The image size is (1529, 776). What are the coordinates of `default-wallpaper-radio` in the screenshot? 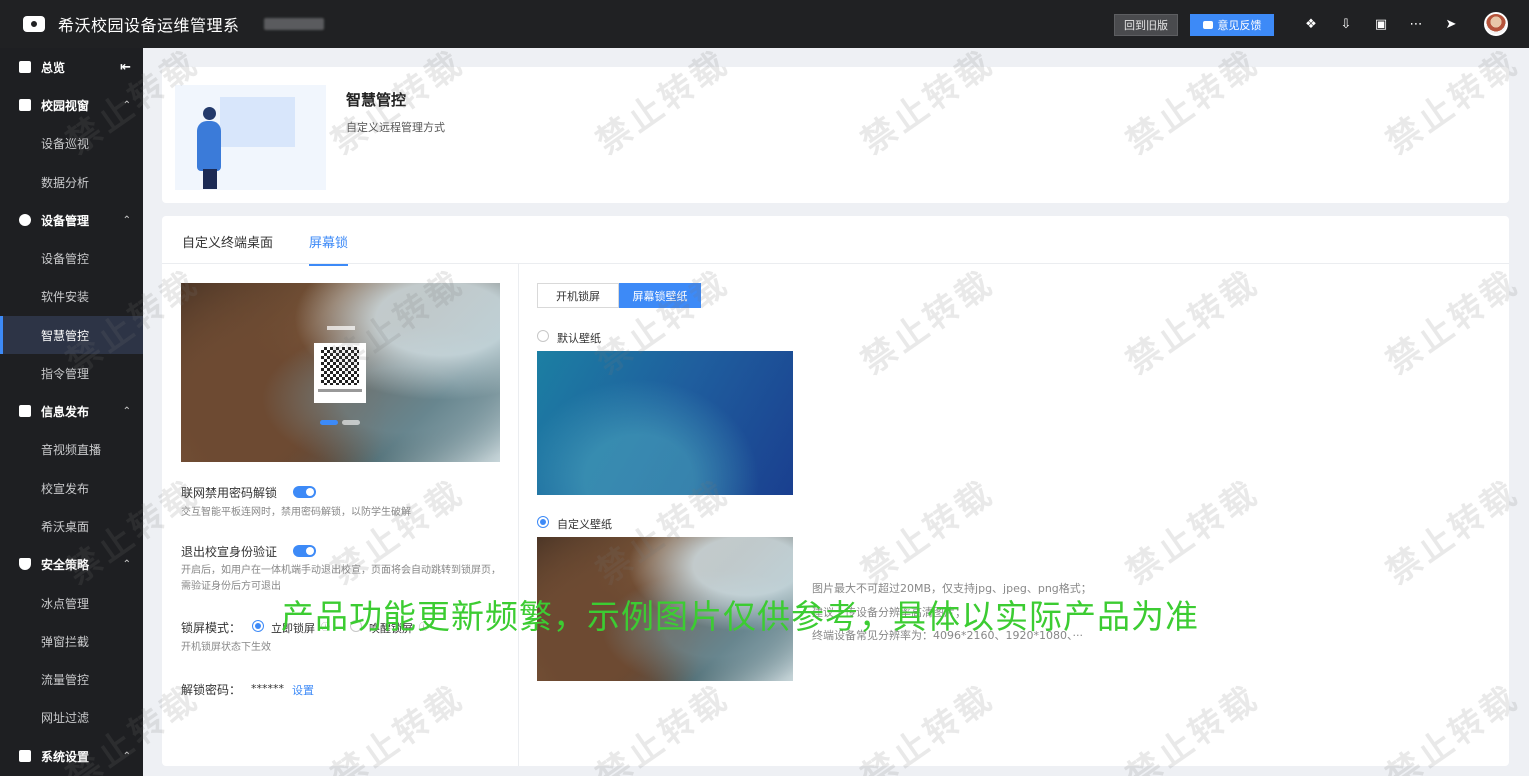 It's located at (543, 336).